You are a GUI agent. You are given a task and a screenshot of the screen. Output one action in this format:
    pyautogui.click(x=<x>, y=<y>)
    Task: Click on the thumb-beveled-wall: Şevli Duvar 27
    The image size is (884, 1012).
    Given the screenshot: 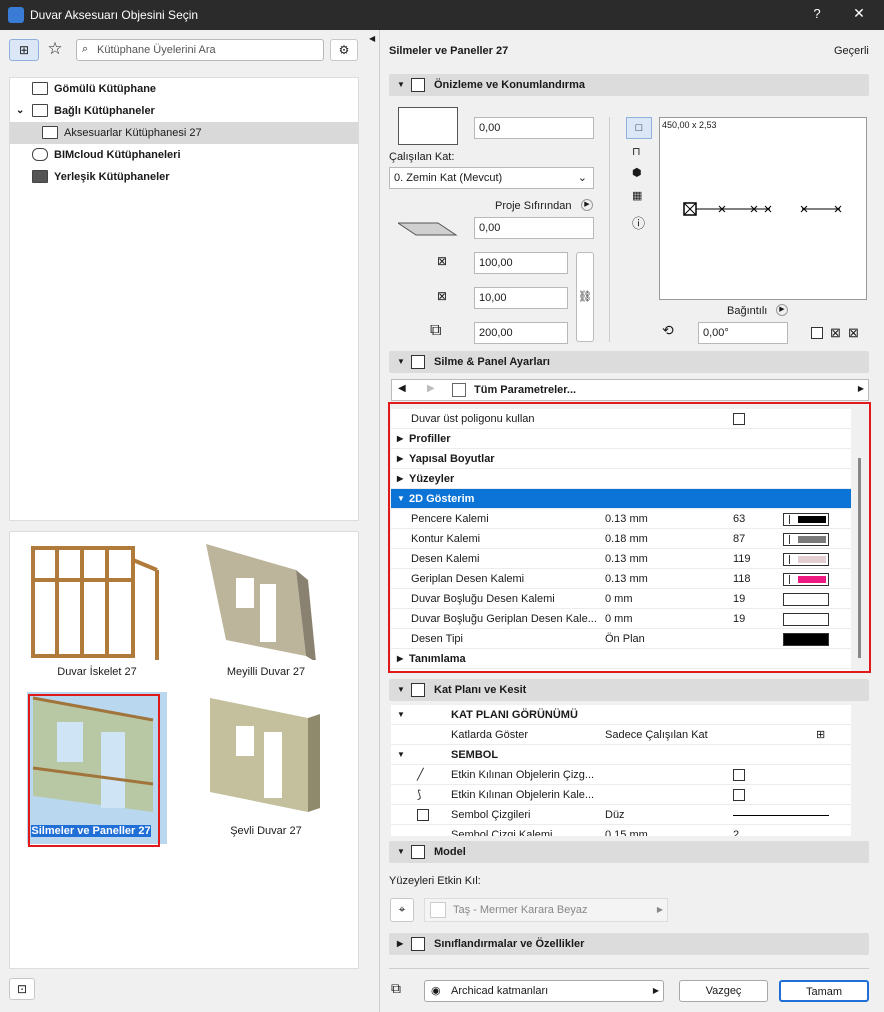 What is the action you would take?
    pyautogui.click(x=266, y=768)
    